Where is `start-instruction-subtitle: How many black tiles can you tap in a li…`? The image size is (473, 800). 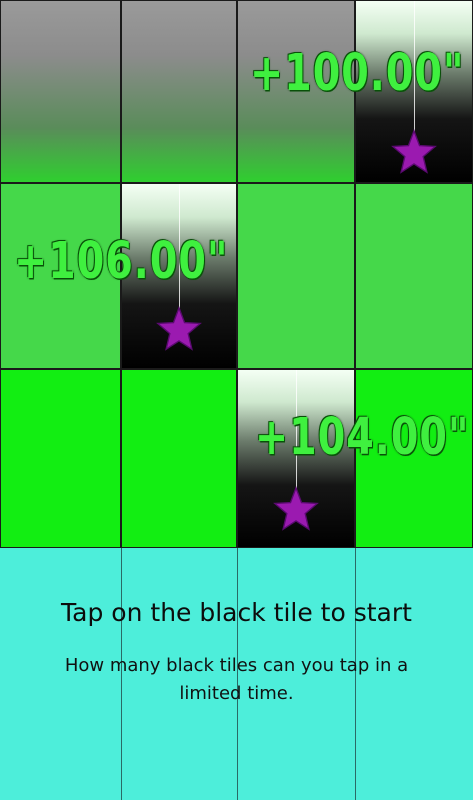
start-instruction-subtitle: How many black tiles can you tap in a li… is located at coordinates (236, 679).